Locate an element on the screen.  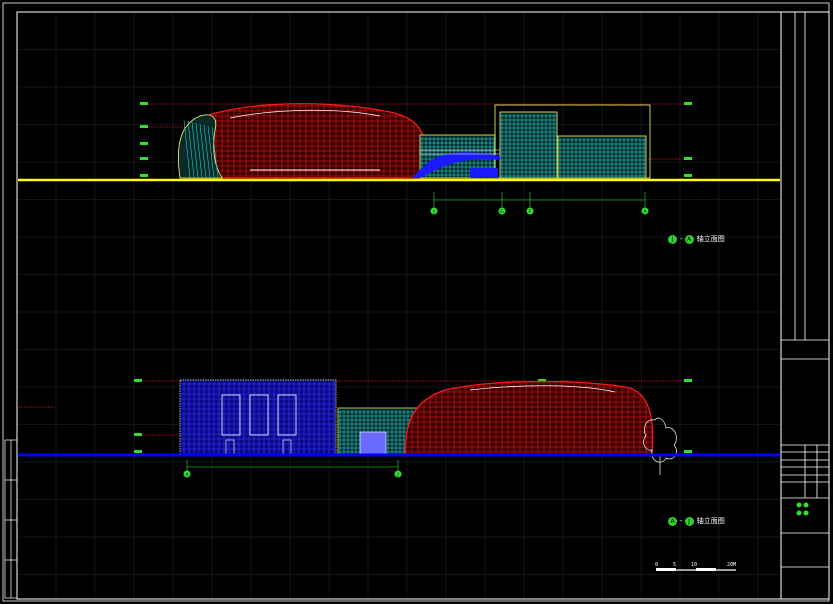
bottom-blue-block is located at coordinates (258, 417).